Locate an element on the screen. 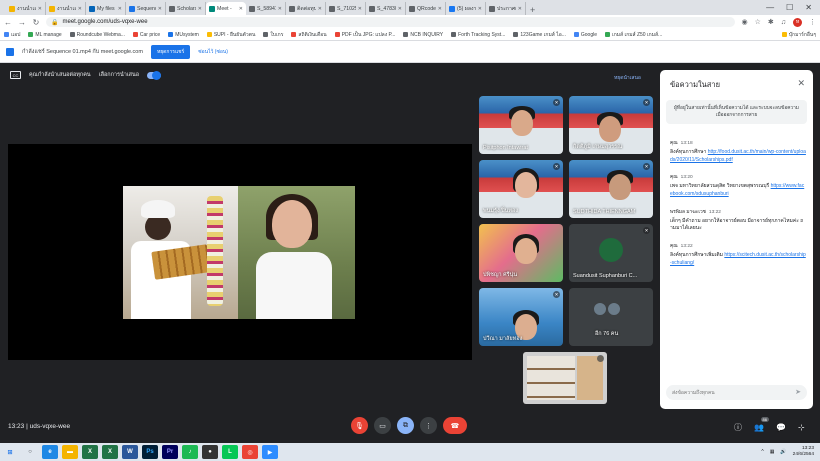  edge-icon: e is located at coordinates (50, 452).